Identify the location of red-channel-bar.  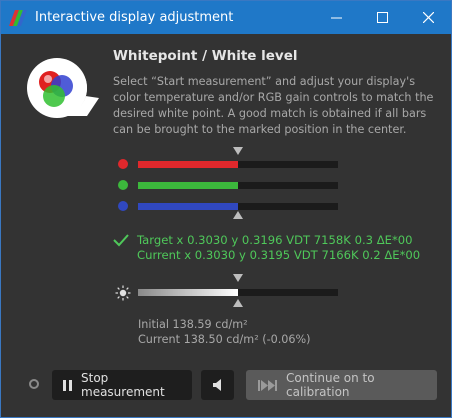
(238, 164).